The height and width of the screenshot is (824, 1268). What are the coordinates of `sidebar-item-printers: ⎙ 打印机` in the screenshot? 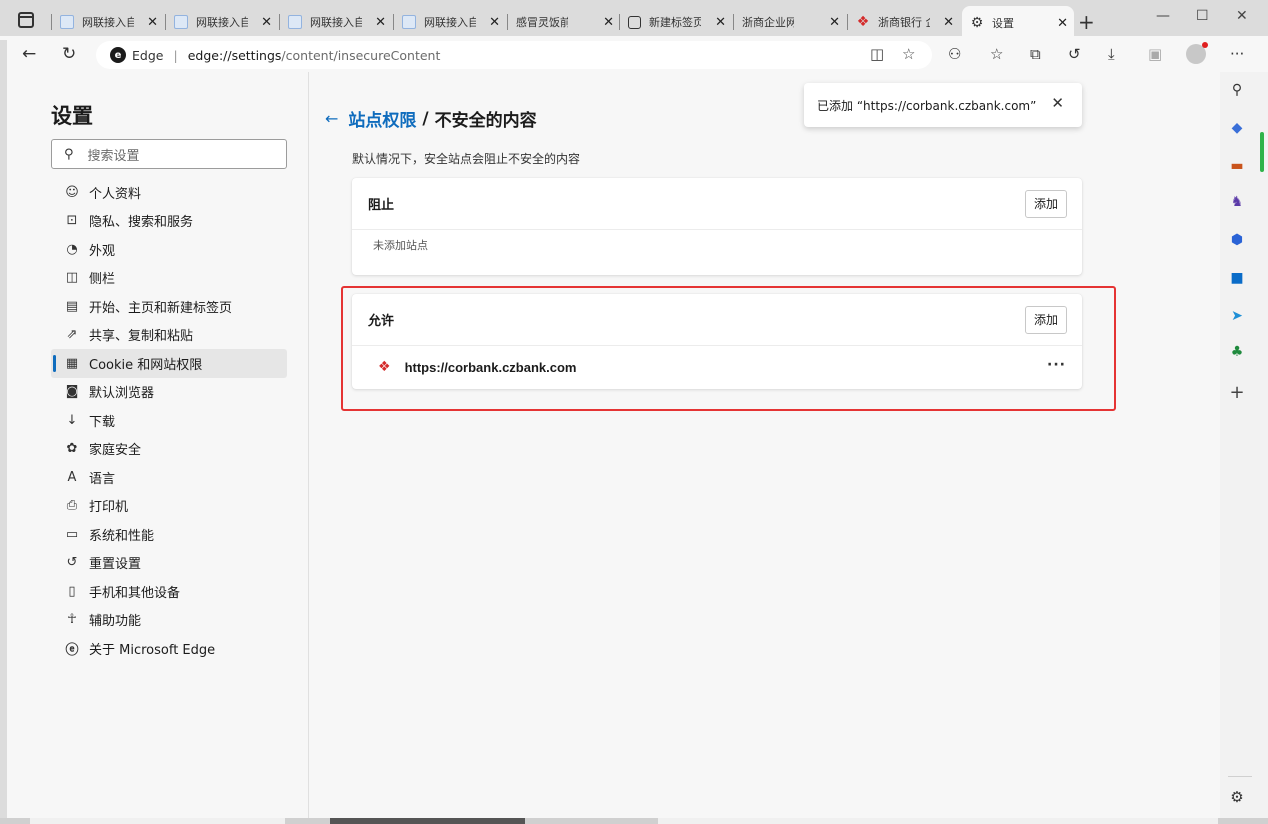 It's located at (169, 506).